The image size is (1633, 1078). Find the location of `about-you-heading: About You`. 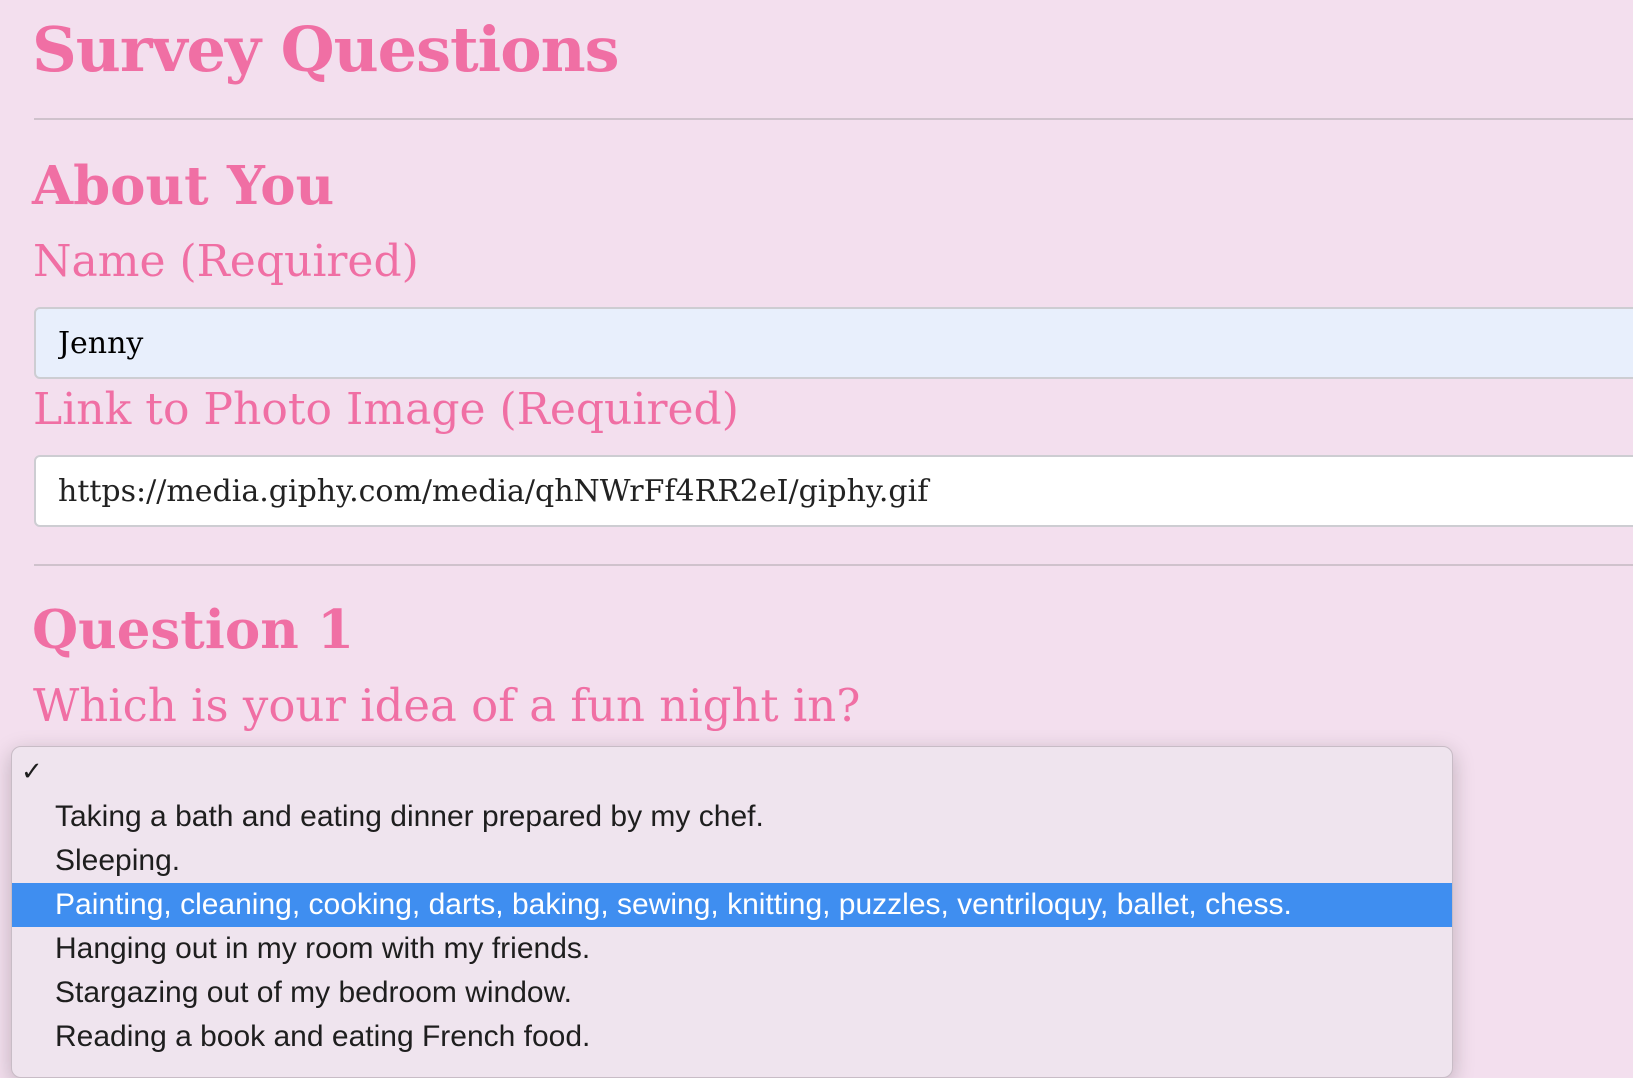

about-you-heading: About You is located at coordinates (183, 186).